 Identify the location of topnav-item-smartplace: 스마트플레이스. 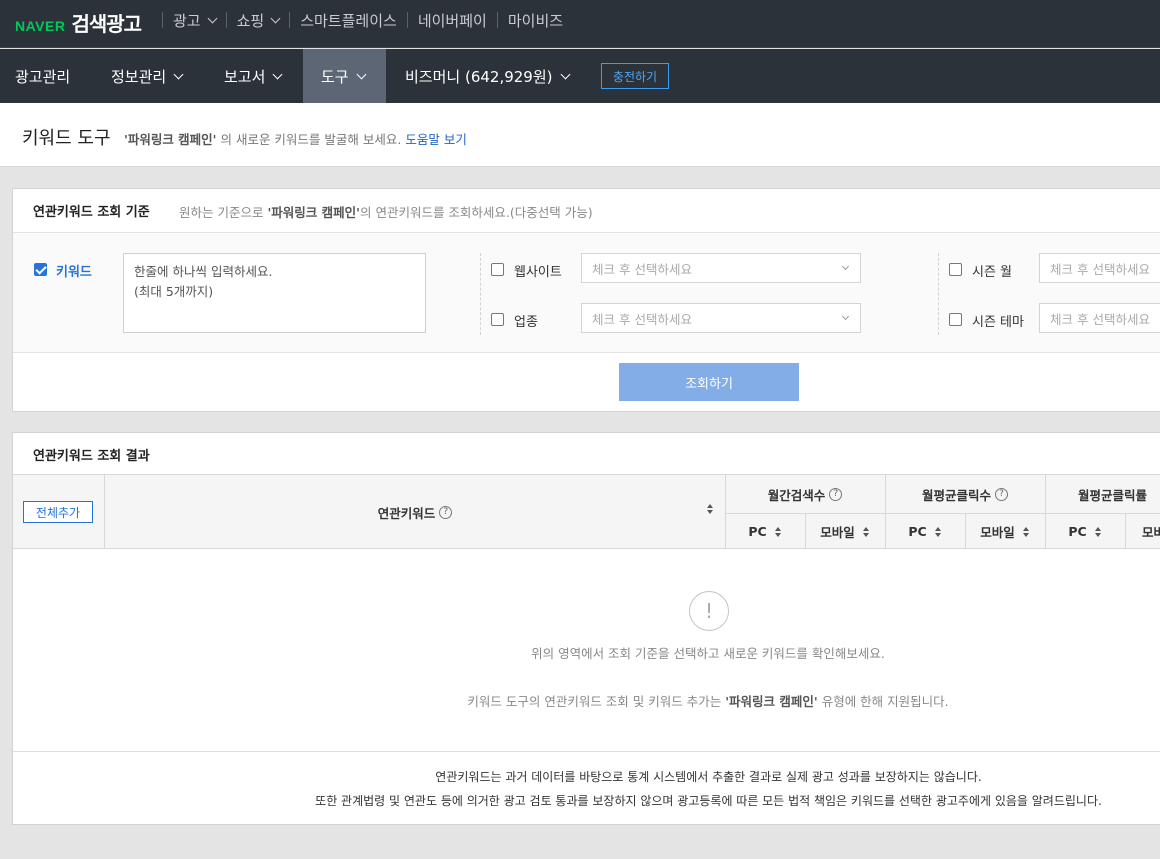
(348, 20).